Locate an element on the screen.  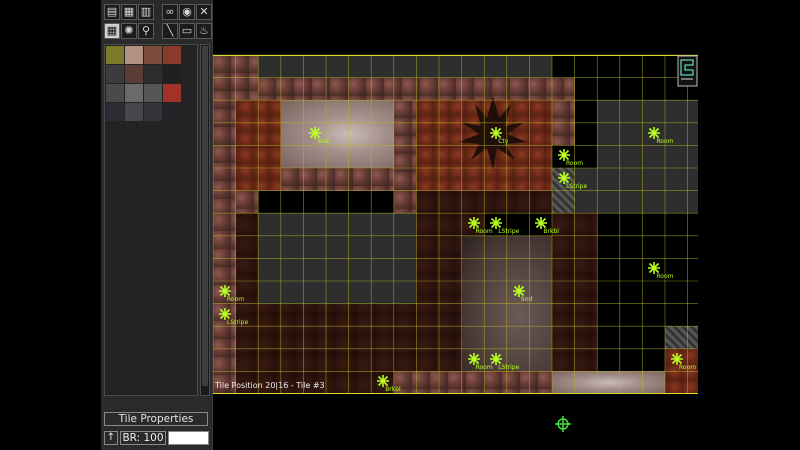
right-margin is located at coordinates (749, 225).